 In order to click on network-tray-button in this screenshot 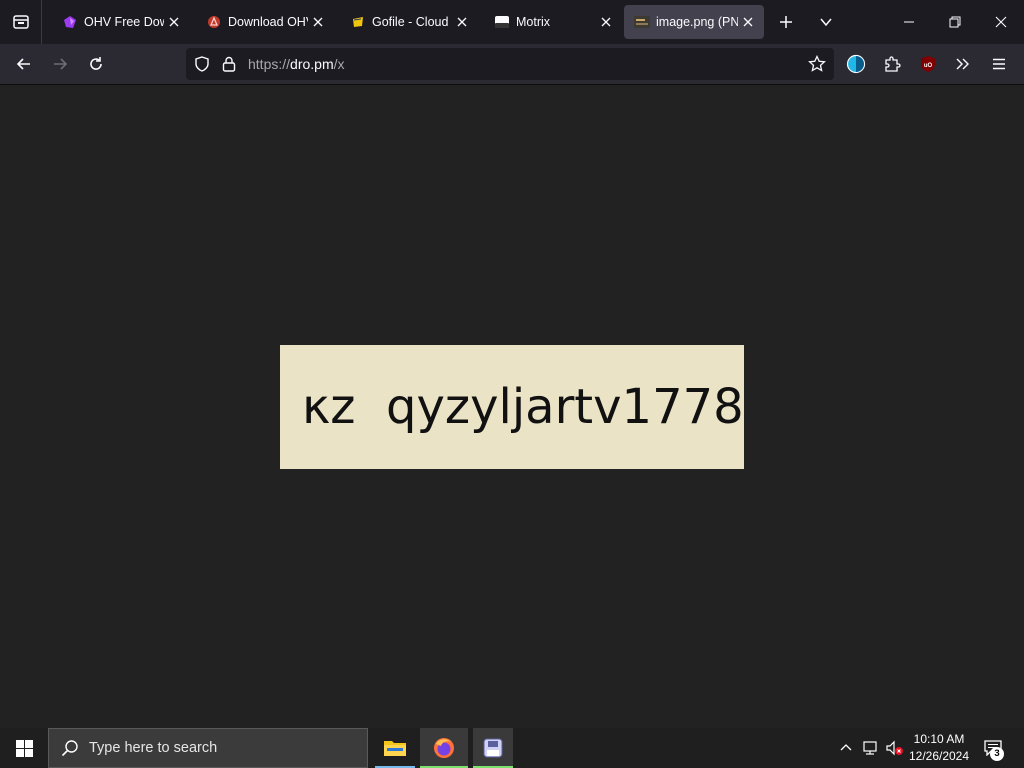, I will do `click(871, 748)`.